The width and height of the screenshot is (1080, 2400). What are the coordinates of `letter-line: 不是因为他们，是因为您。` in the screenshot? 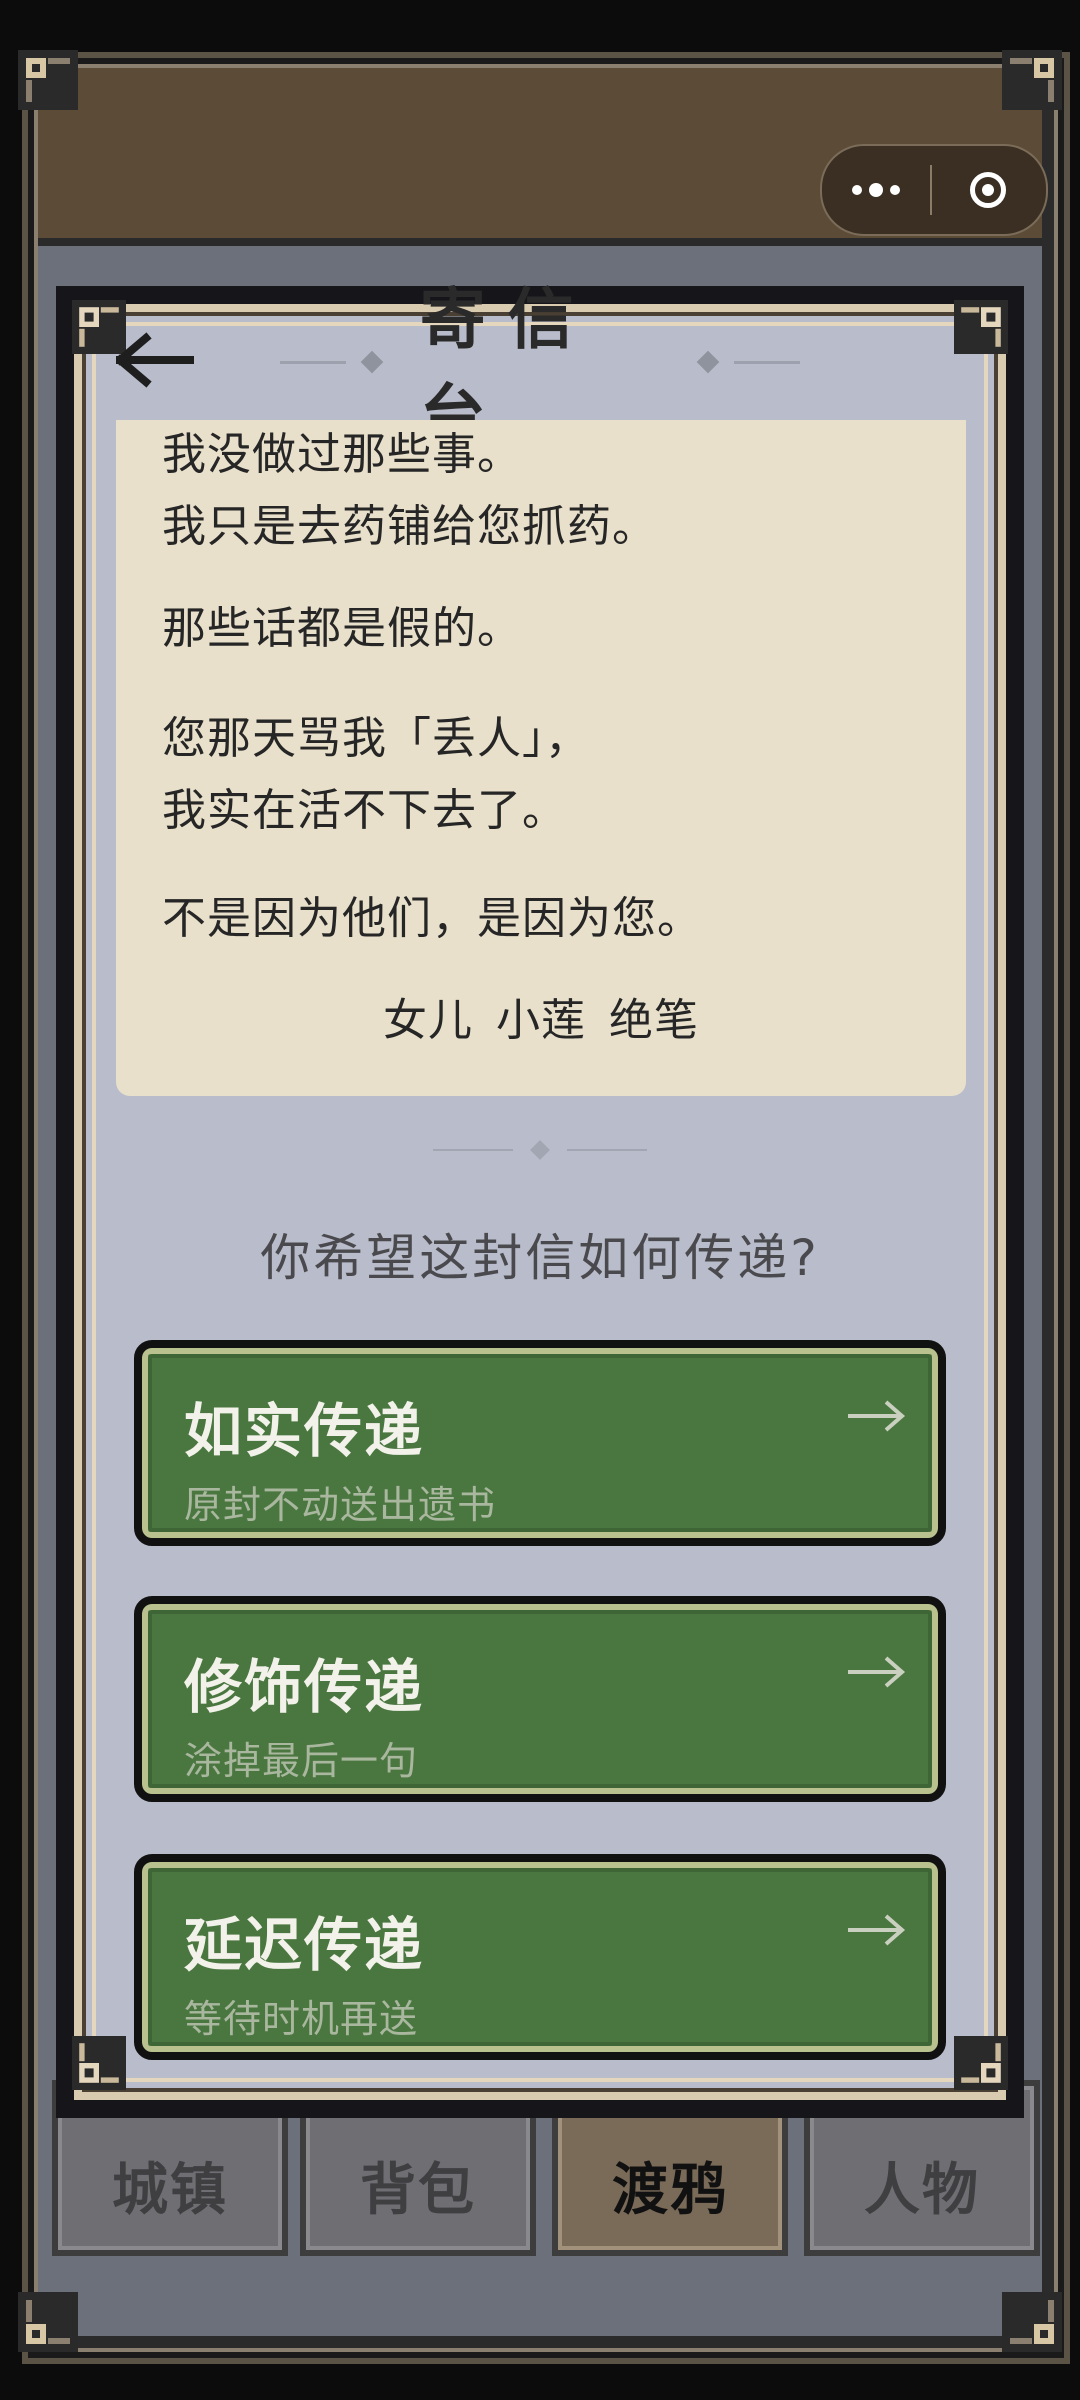 It's located at (432, 918).